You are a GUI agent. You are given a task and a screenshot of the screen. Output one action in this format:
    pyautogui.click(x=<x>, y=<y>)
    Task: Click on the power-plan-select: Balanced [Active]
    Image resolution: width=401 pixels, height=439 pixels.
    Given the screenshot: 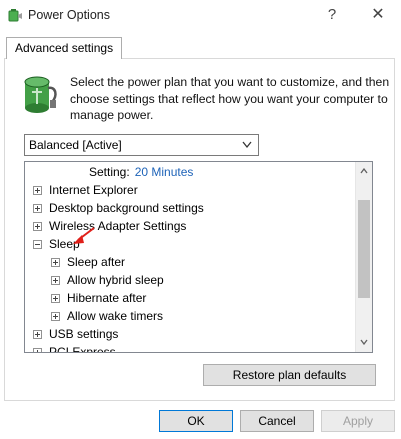 What is the action you would take?
    pyautogui.click(x=141, y=145)
    